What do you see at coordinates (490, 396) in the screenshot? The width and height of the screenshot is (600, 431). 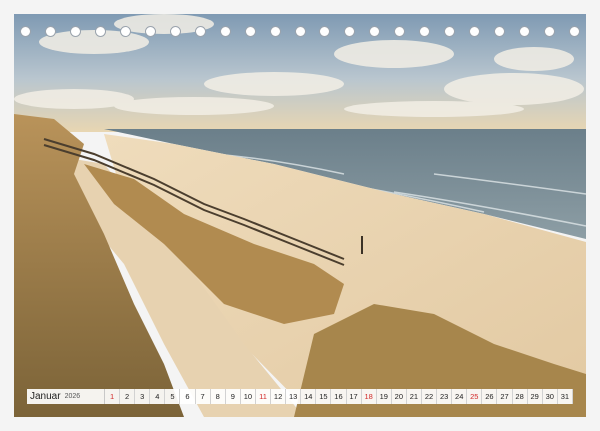 I see `calendar-day: 26` at bounding box center [490, 396].